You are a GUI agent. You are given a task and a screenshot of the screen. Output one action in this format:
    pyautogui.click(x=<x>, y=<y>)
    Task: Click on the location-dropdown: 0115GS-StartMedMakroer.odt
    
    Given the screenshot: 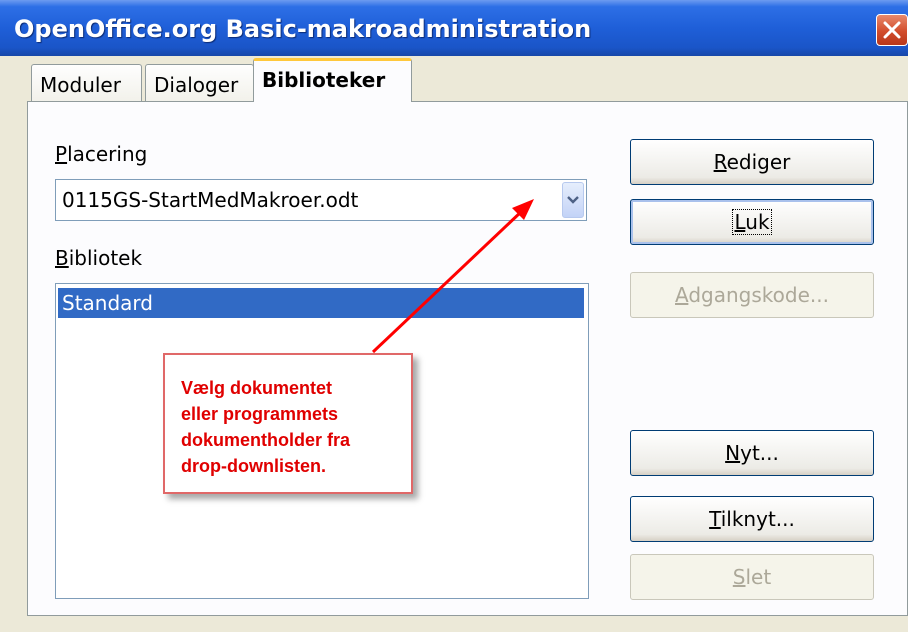 What is the action you would take?
    pyautogui.click(x=321, y=200)
    